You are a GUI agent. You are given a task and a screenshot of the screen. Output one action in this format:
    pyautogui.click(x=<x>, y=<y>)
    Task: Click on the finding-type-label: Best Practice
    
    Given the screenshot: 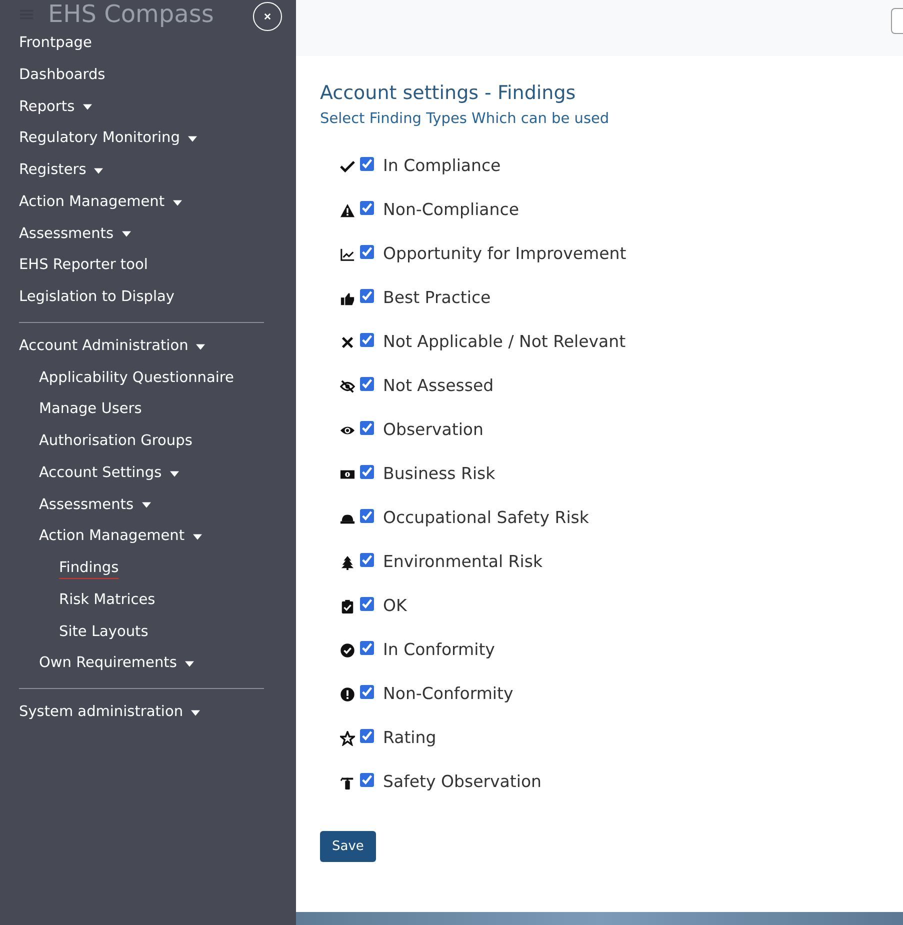 What is the action you would take?
    pyautogui.click(x=437, y=298)
    